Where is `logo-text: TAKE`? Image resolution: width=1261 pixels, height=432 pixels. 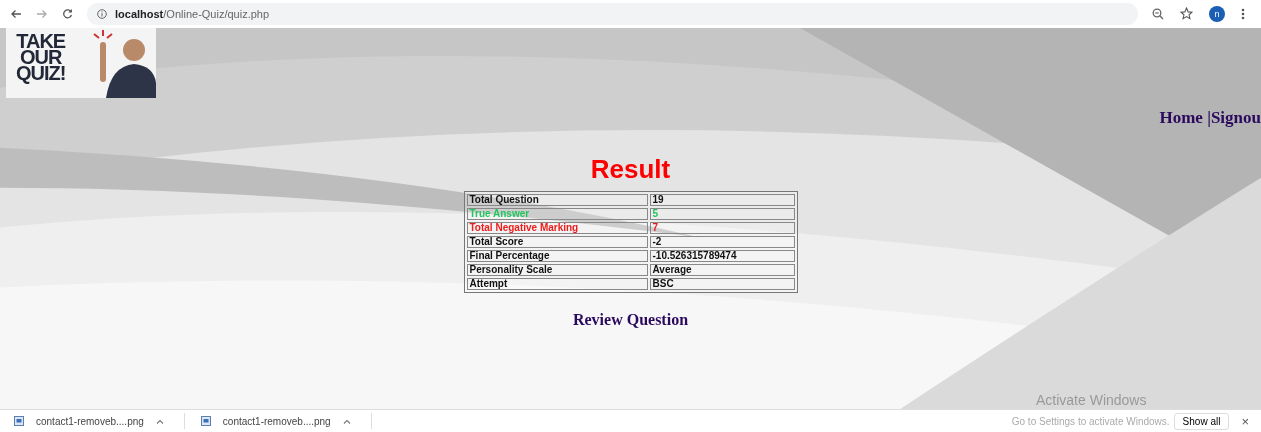 logo-text: TAKE is located at coordinates (41, 40).